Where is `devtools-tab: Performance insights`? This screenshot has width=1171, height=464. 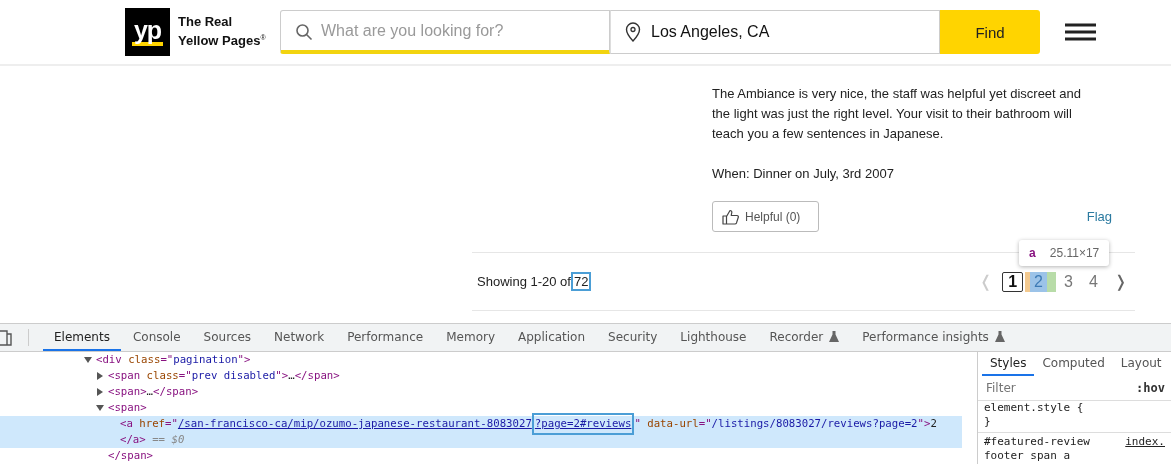 devtools-tab: Performance insights is located at coordinates (933, 337).